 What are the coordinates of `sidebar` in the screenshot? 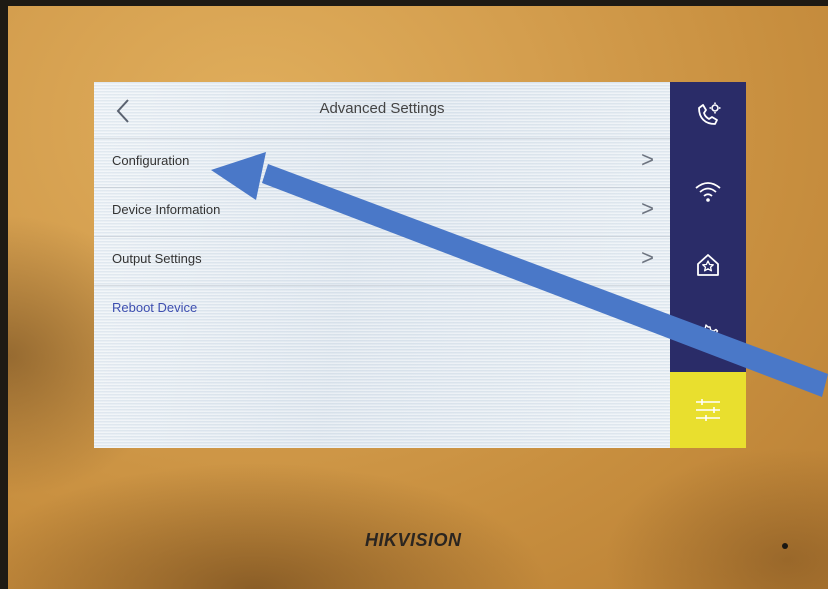 It's located at (708, 265).